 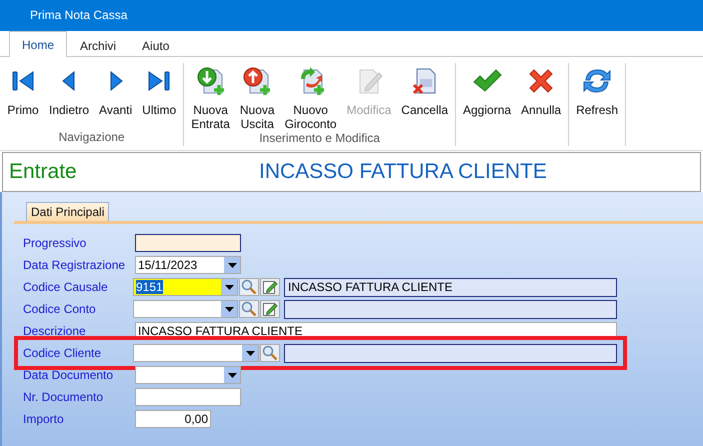 I want to click on field-label: Codice Conto, so click(x=60, y=309).